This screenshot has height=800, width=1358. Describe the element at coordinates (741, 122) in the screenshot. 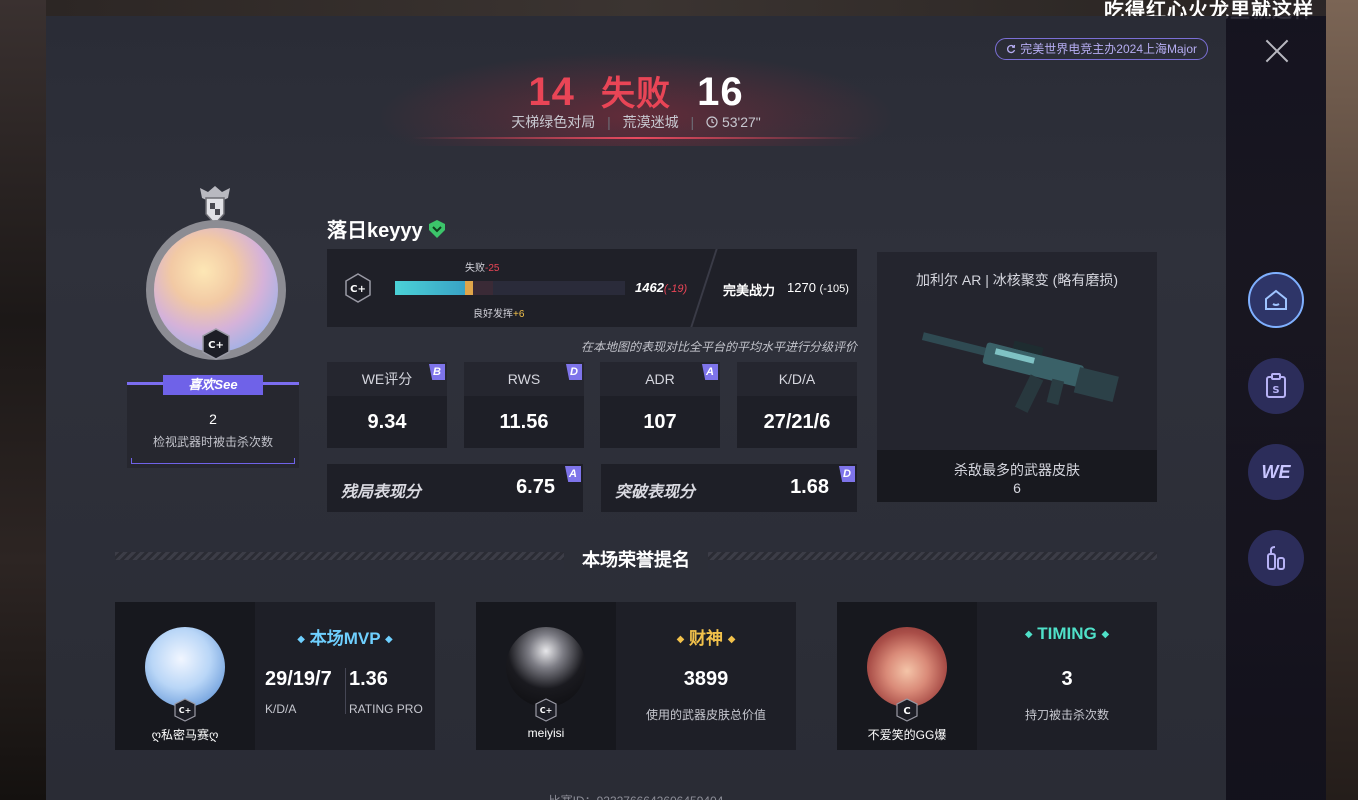

I see `match-duration: 53'27"` at that location.